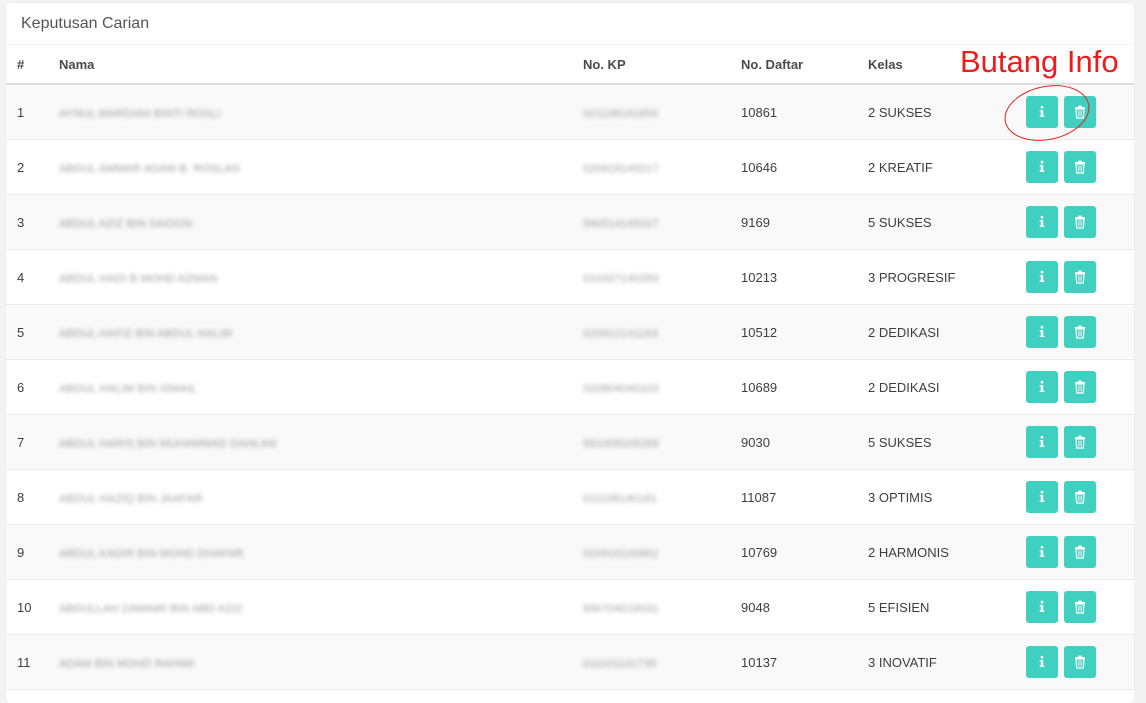  I want to click on cell-kelas: 5 SUKSES, so click(946, 442).